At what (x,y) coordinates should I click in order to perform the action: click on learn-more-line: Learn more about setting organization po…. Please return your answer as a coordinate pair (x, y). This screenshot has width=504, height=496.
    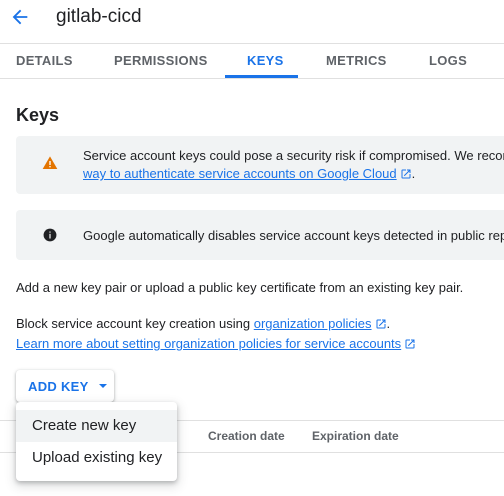
    Looking at the image, I should click on (216, 343).